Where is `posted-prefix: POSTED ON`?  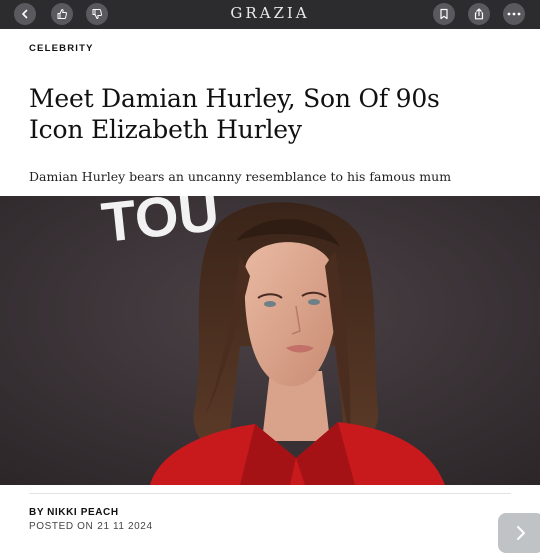
posted-prefix: POSTED ON is located at coordinates (61, 526).